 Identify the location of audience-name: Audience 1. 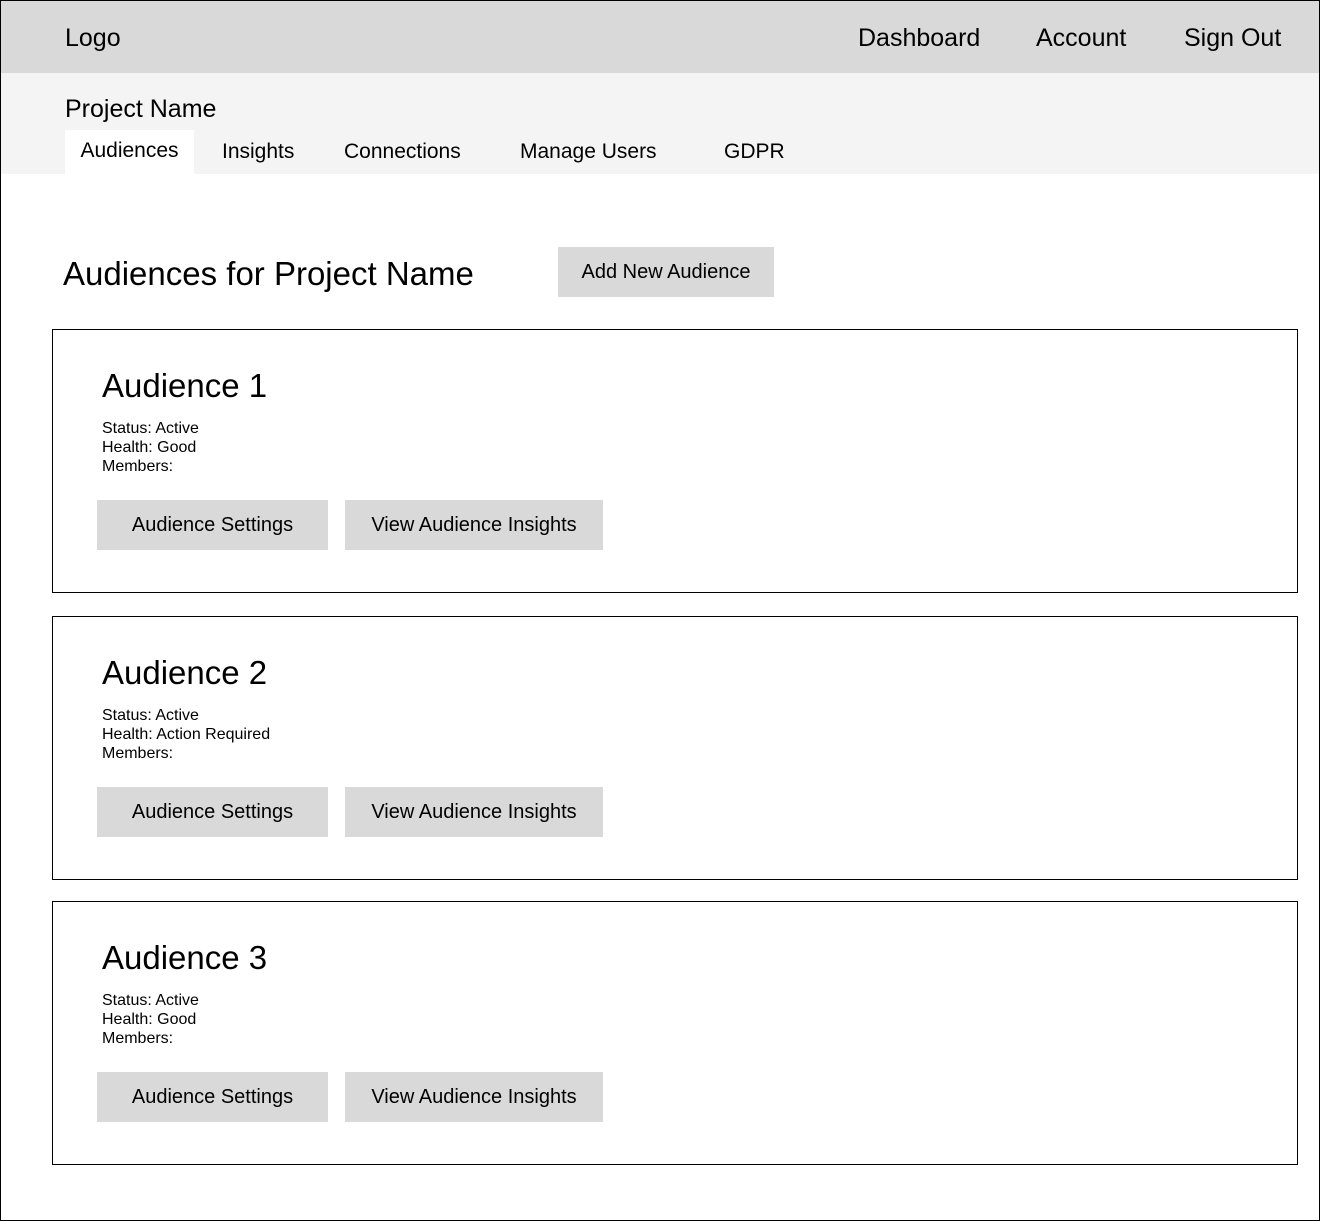
(185, 385).